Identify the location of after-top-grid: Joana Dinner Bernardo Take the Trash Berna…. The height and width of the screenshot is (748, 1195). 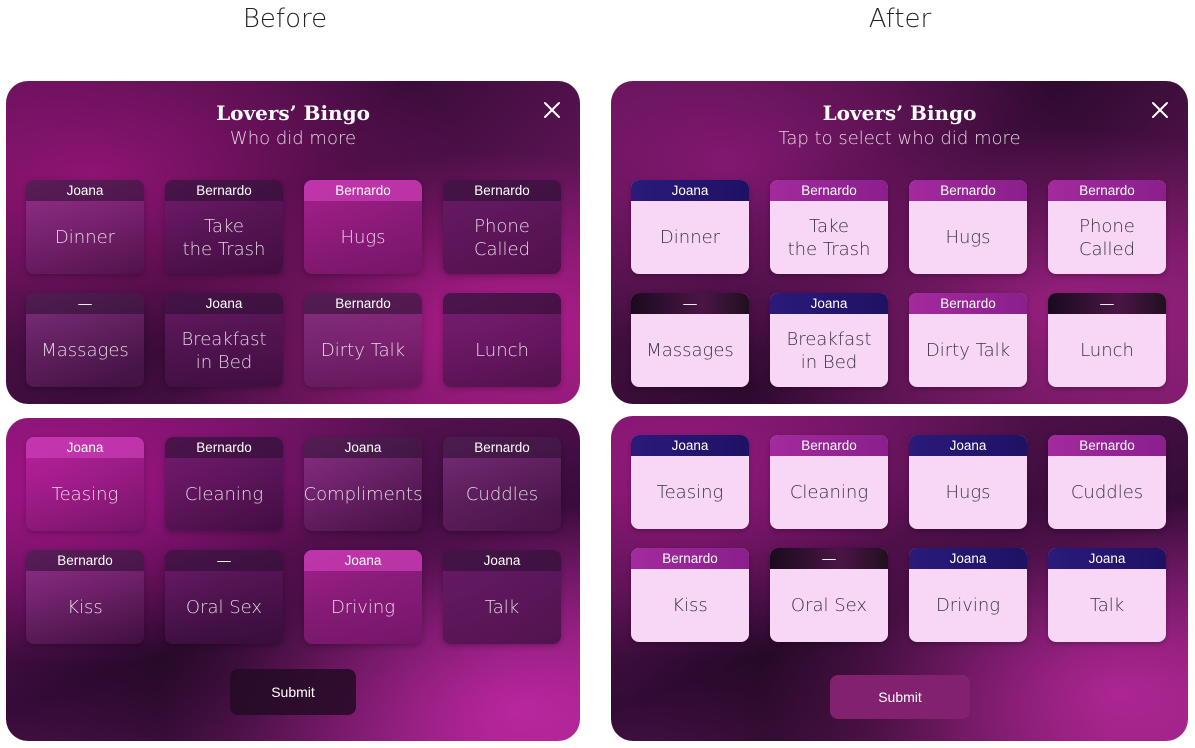
(898, 283).